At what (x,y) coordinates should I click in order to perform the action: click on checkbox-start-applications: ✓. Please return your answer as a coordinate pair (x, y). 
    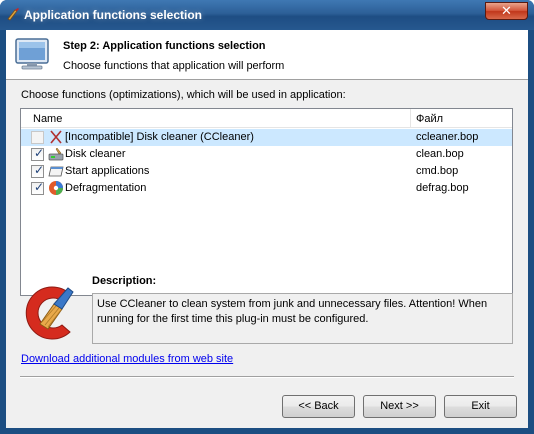
    Looking at the image, I should click on (38, 170).